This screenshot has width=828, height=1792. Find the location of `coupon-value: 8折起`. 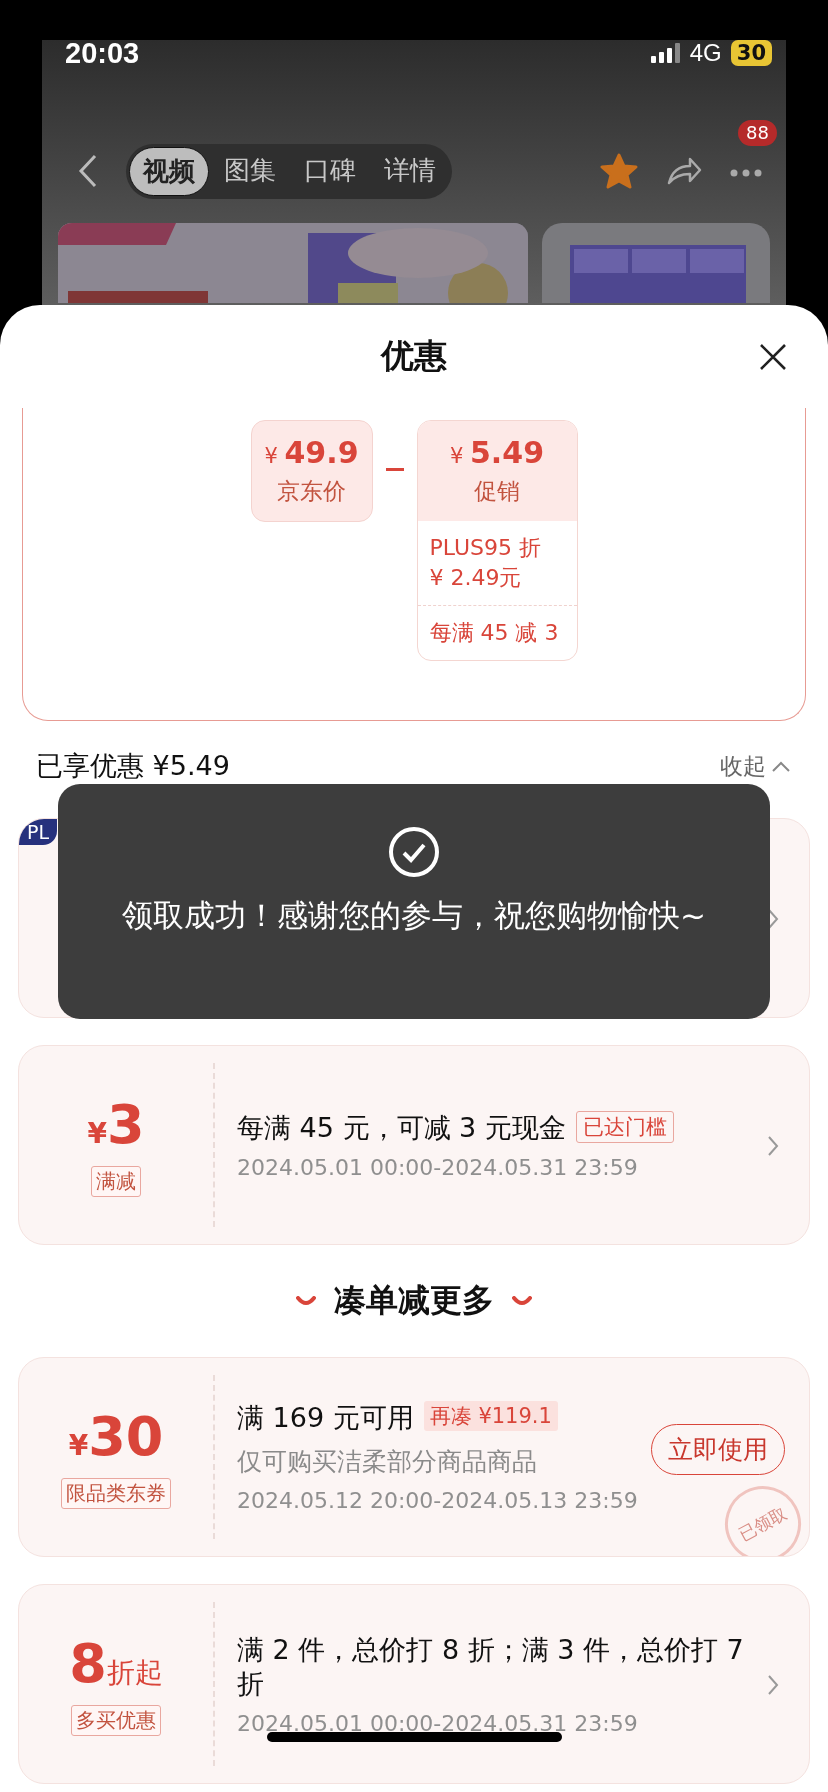

coupon-value: 8折起 is located at coordinates (116, 1663).